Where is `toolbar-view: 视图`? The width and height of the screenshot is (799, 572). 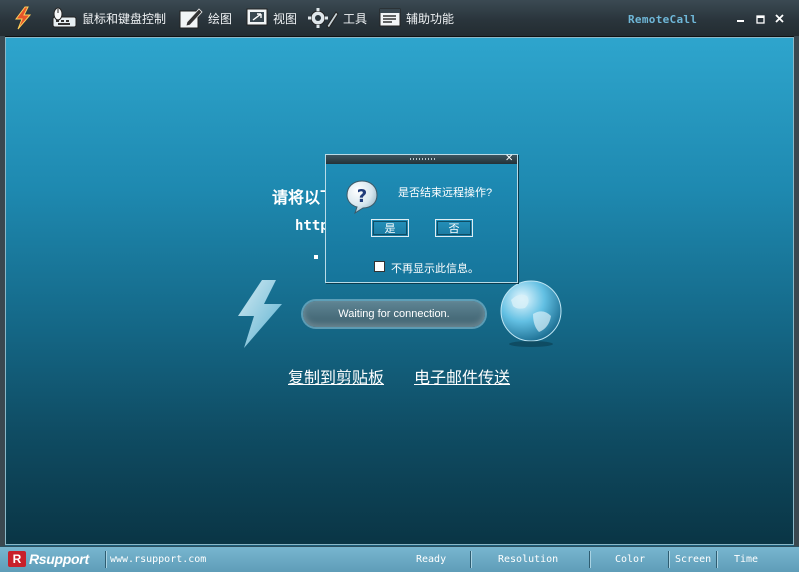 toolbar-view: 视图 is located at coordinates (271, 18).